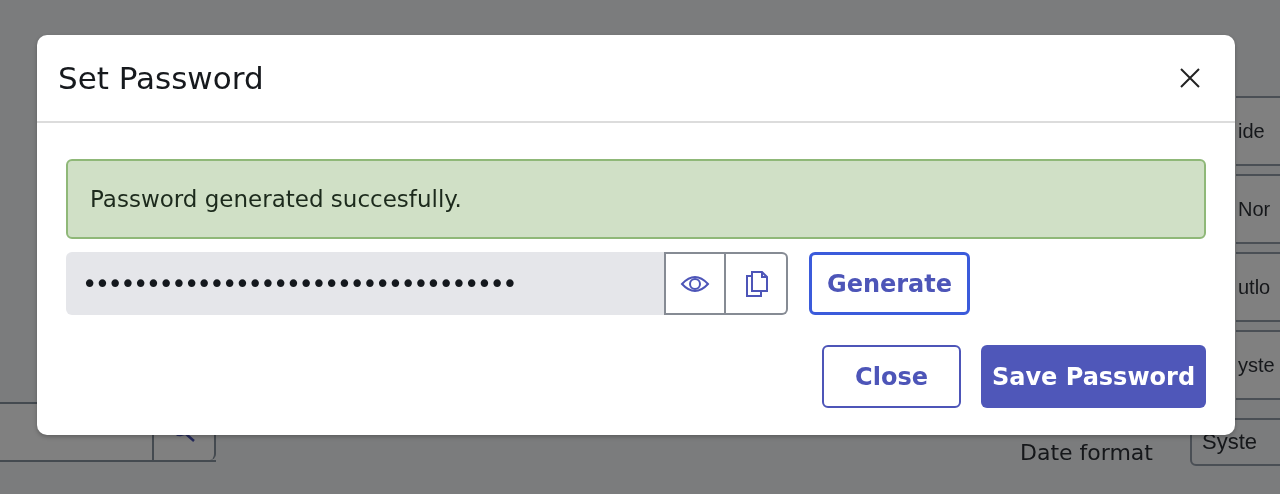 The height and width of the screenshot is (494, 1280). I want to click on select-field: utlo, so click(1258, 287).